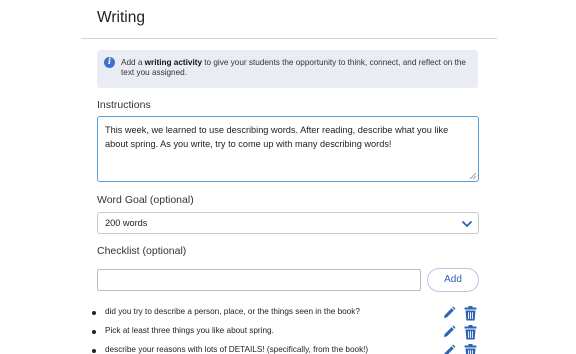 This screenshot has height=354, width=576. What do you see at coordinates (133, 62) in the screenshot?
I see `info-text-prefix: Add a` at bounding box center [133, 62].